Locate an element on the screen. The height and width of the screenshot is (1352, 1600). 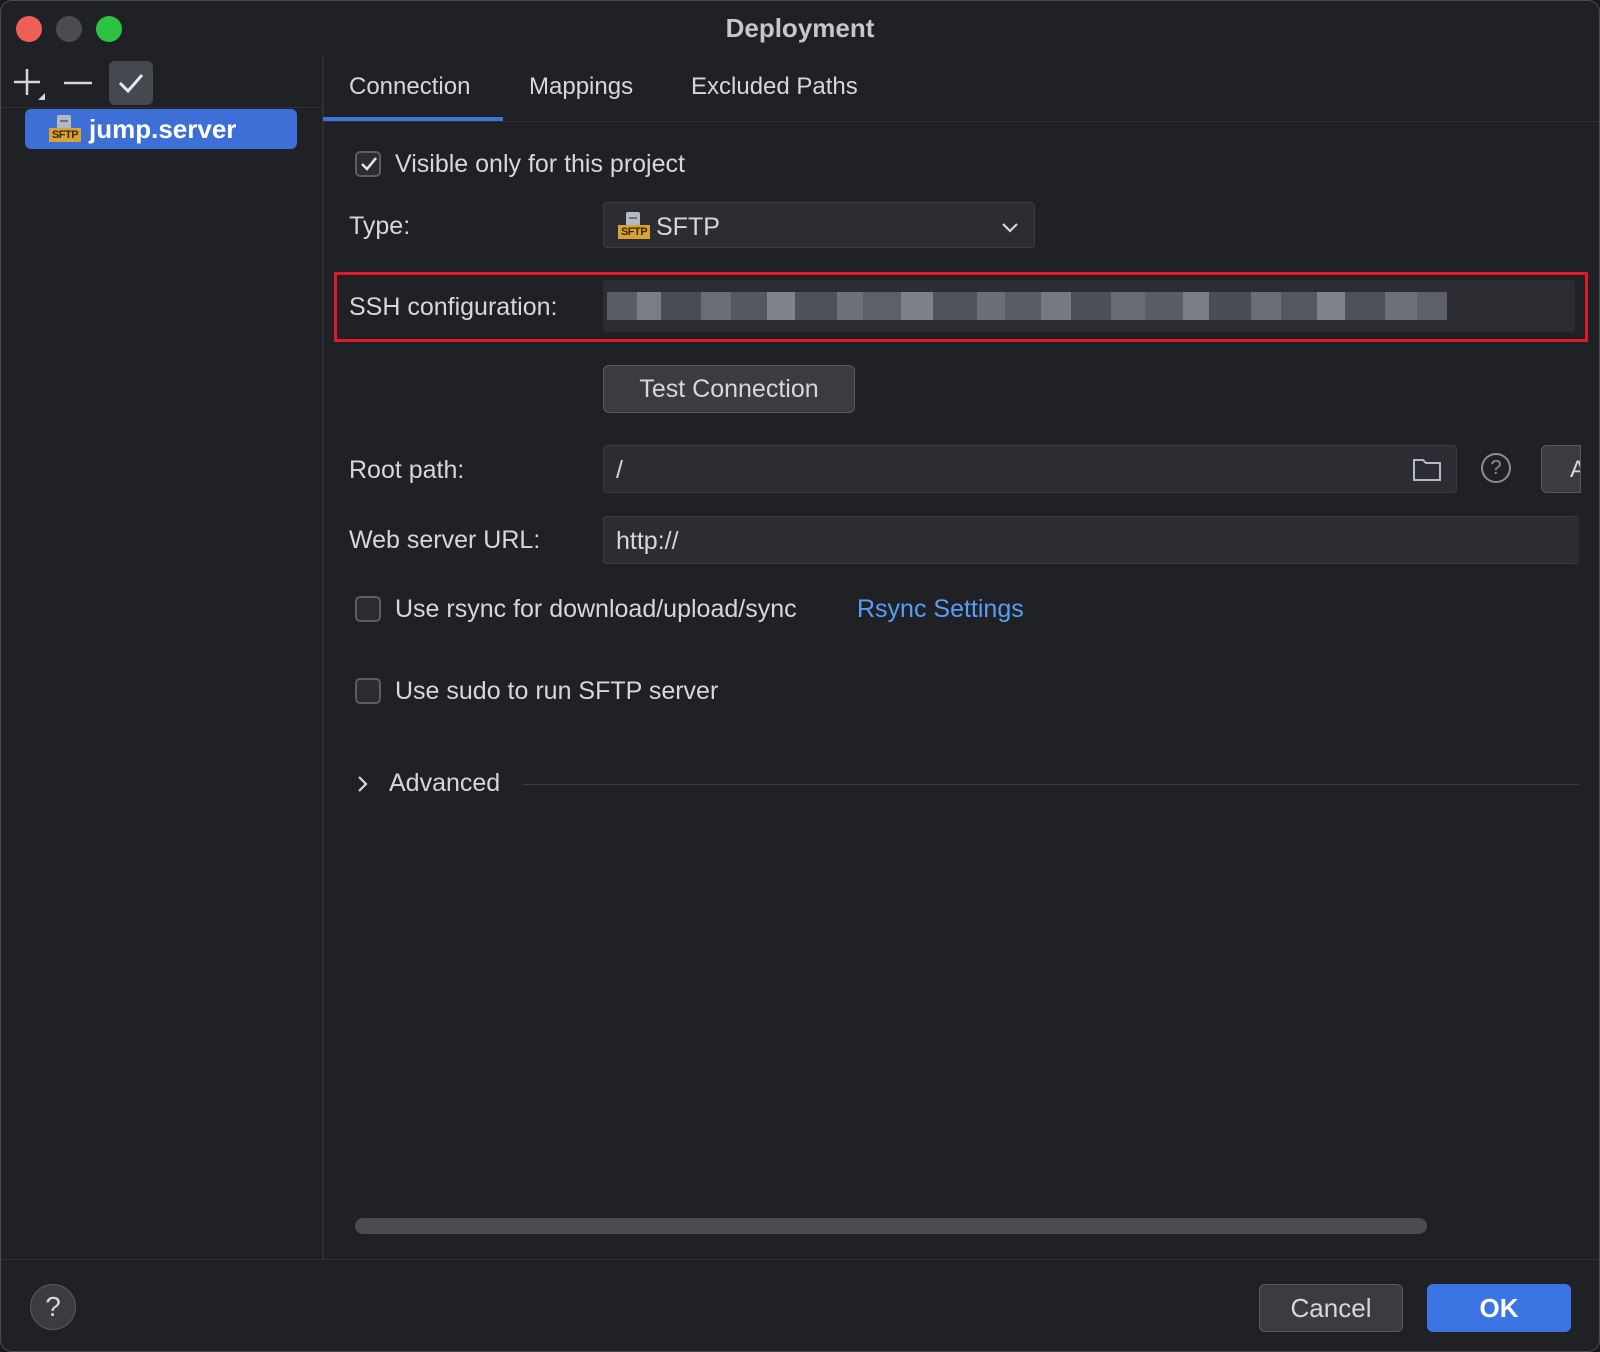
sidebar-toolbar is located at coordinates (161, 81).